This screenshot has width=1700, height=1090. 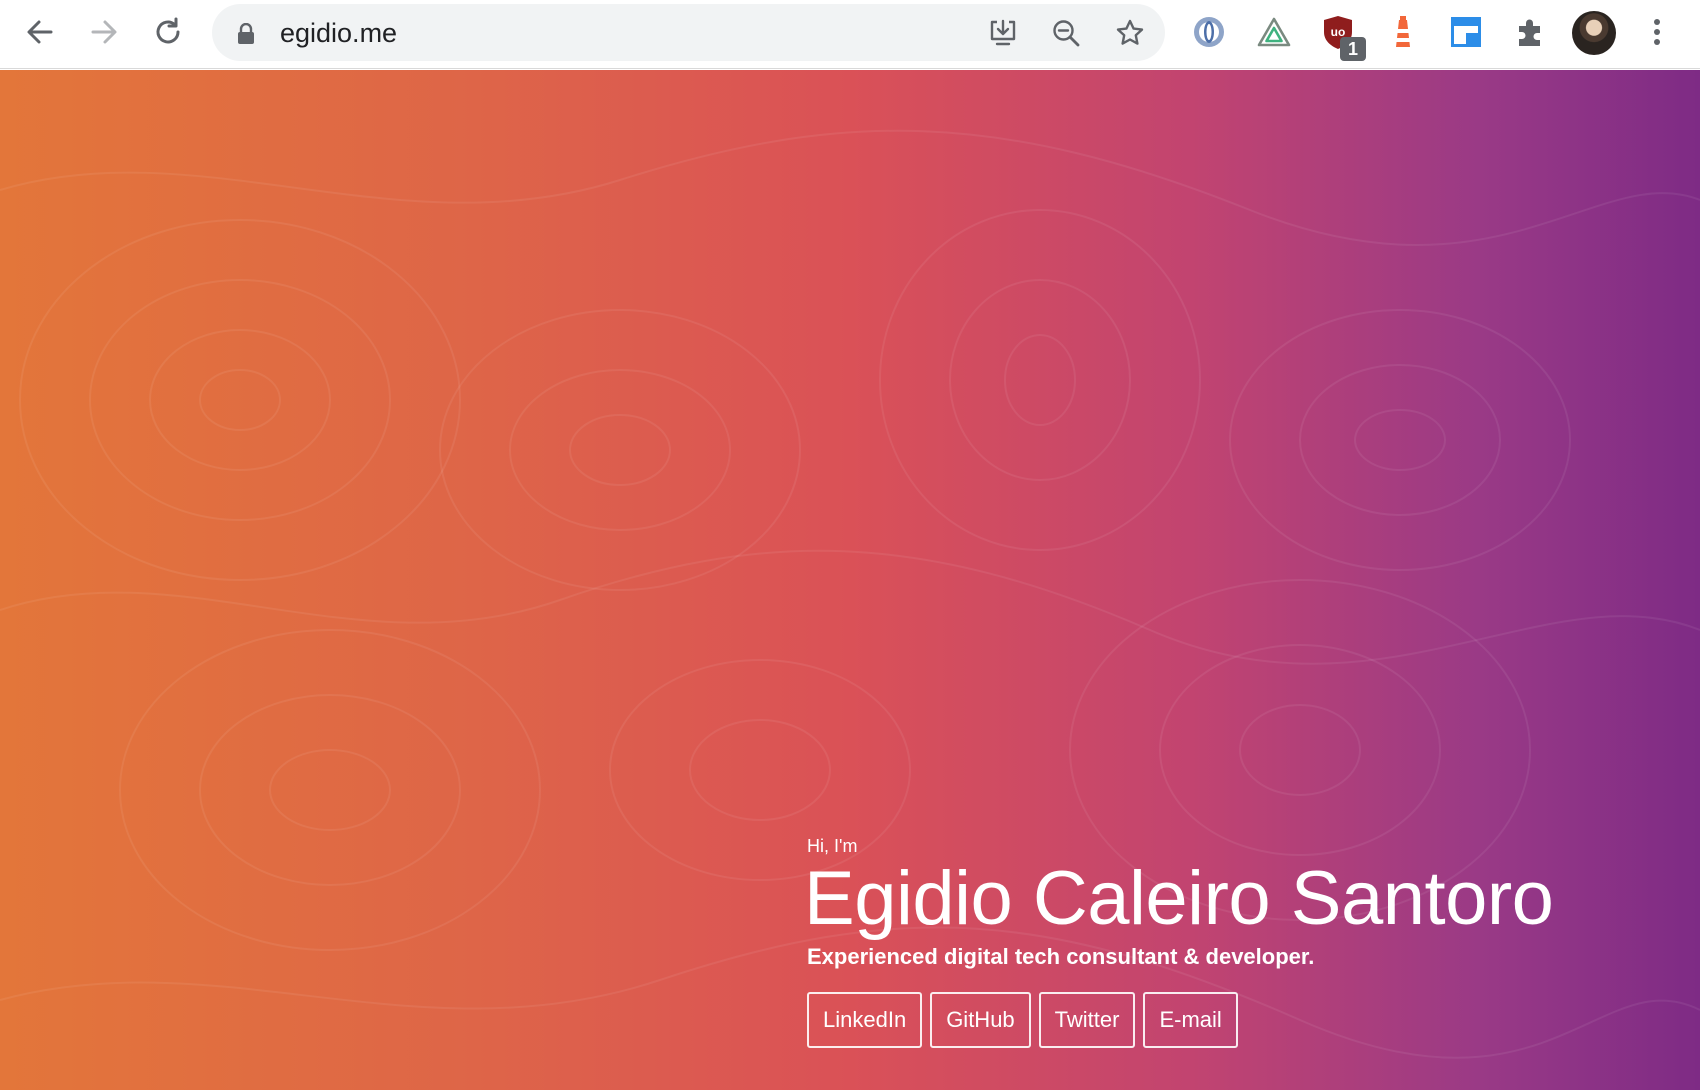 I want to click on reload-icon, so click(x=168, y=30).